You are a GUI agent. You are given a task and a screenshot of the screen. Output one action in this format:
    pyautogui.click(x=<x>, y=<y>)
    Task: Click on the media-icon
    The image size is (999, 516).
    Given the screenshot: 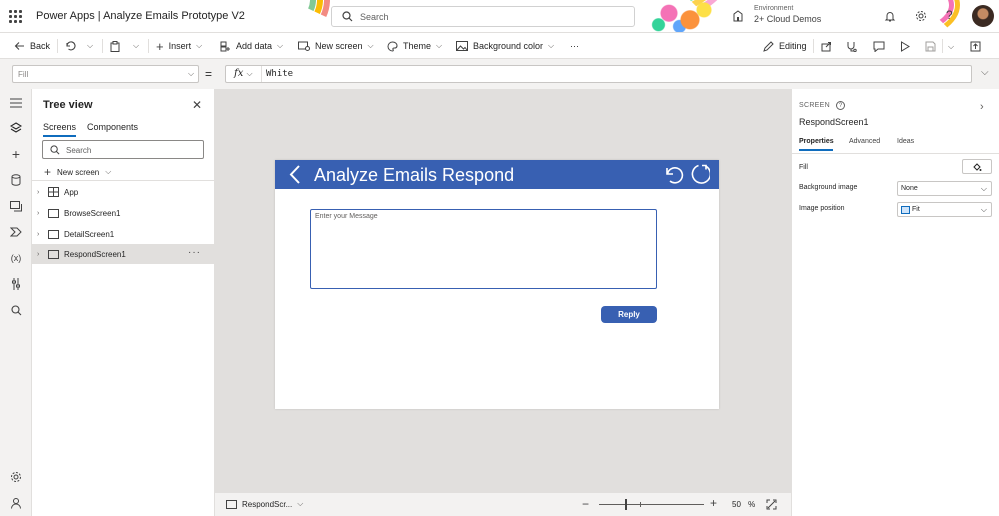 What is the action you would take?
    pyautogui.click(x=16, y=206)
    